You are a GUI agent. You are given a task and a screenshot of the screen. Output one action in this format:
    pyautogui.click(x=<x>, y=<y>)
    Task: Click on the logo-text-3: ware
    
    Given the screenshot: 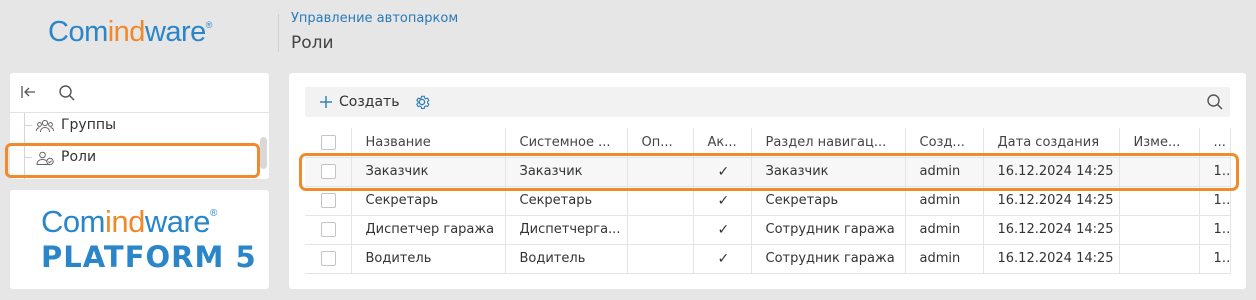 What is the action you would take?
    pyautogui.click(x=175, y=32)
    